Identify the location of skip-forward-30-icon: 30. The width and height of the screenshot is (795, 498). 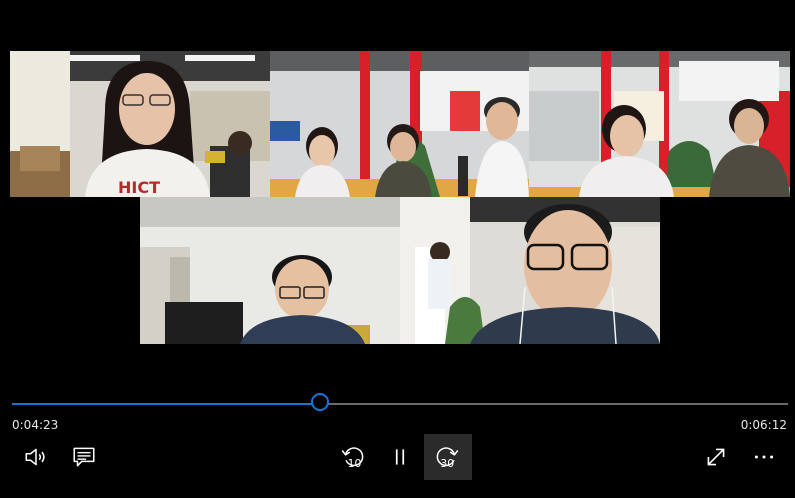
(447, 458).